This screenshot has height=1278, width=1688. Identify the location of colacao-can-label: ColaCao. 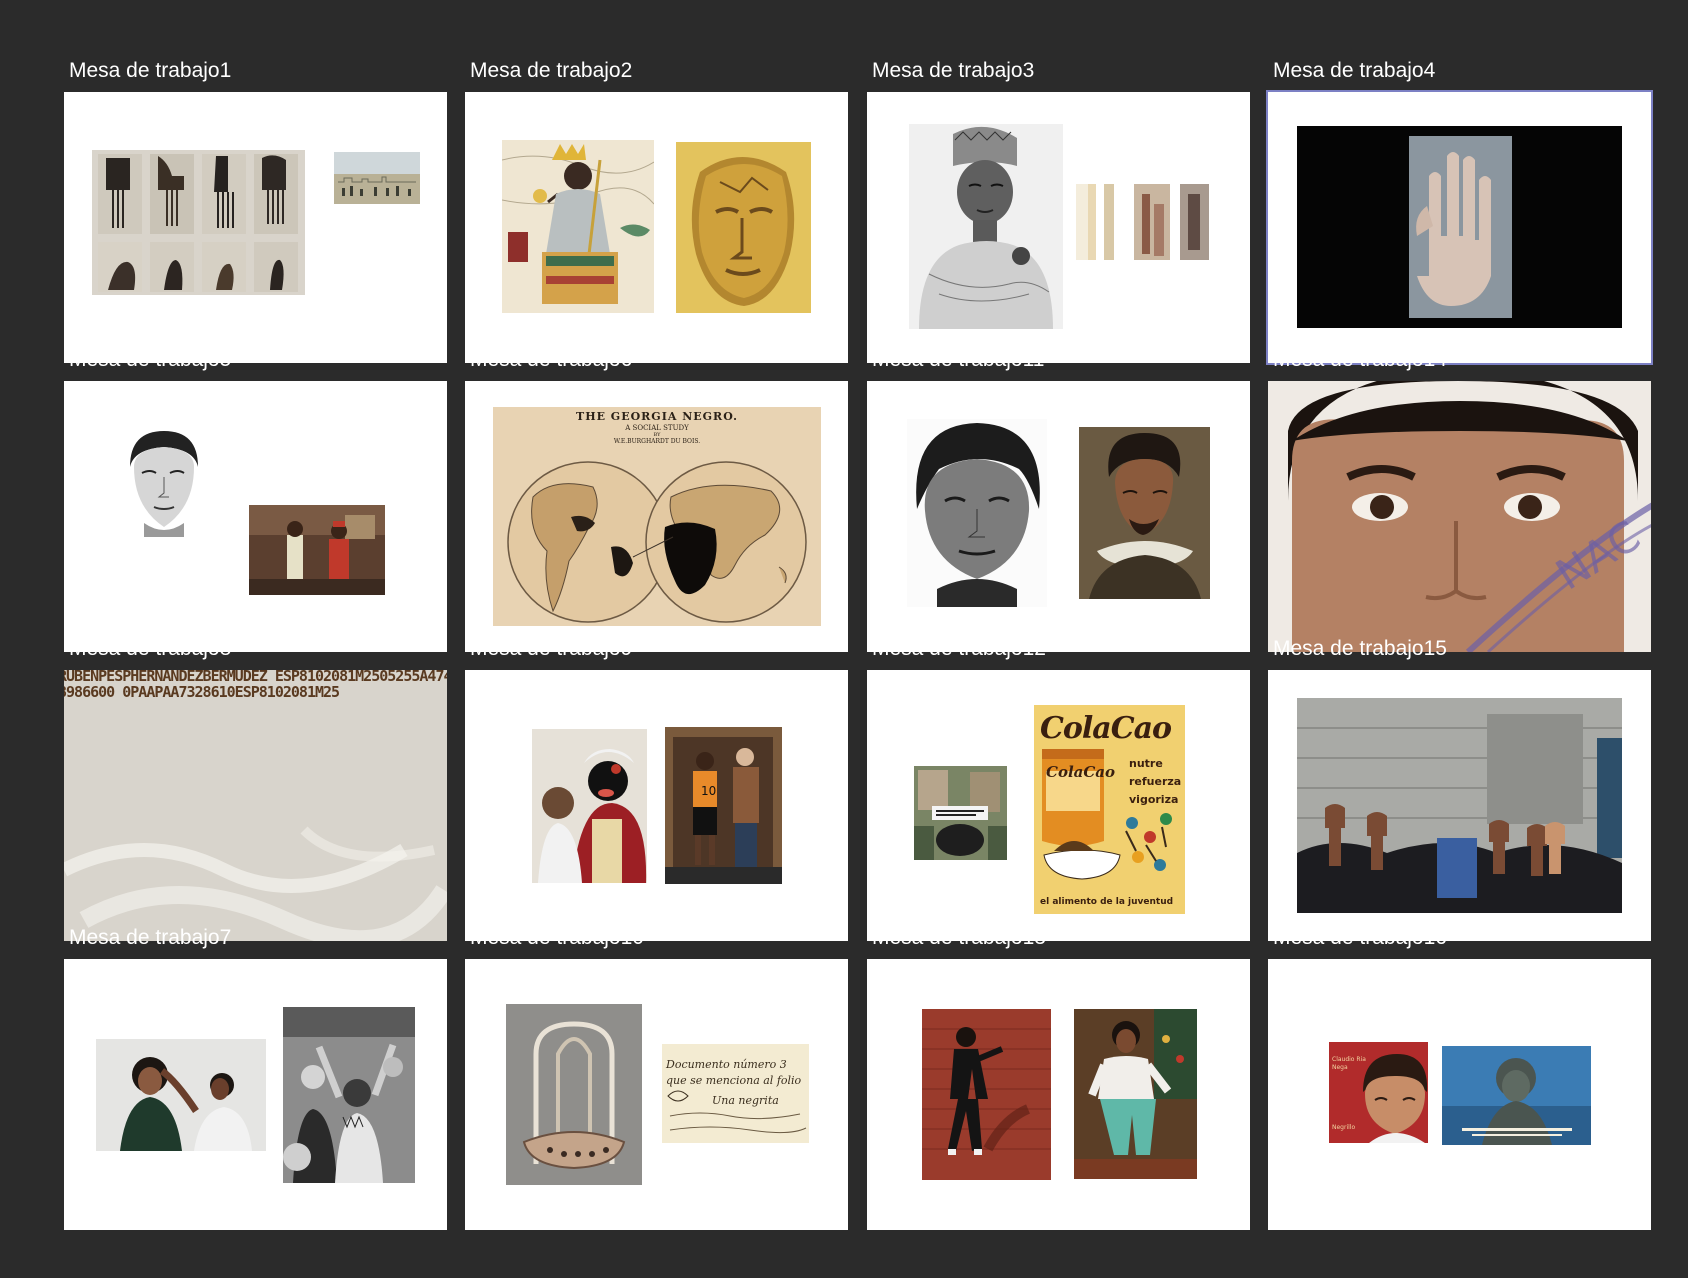
(1081, 772).